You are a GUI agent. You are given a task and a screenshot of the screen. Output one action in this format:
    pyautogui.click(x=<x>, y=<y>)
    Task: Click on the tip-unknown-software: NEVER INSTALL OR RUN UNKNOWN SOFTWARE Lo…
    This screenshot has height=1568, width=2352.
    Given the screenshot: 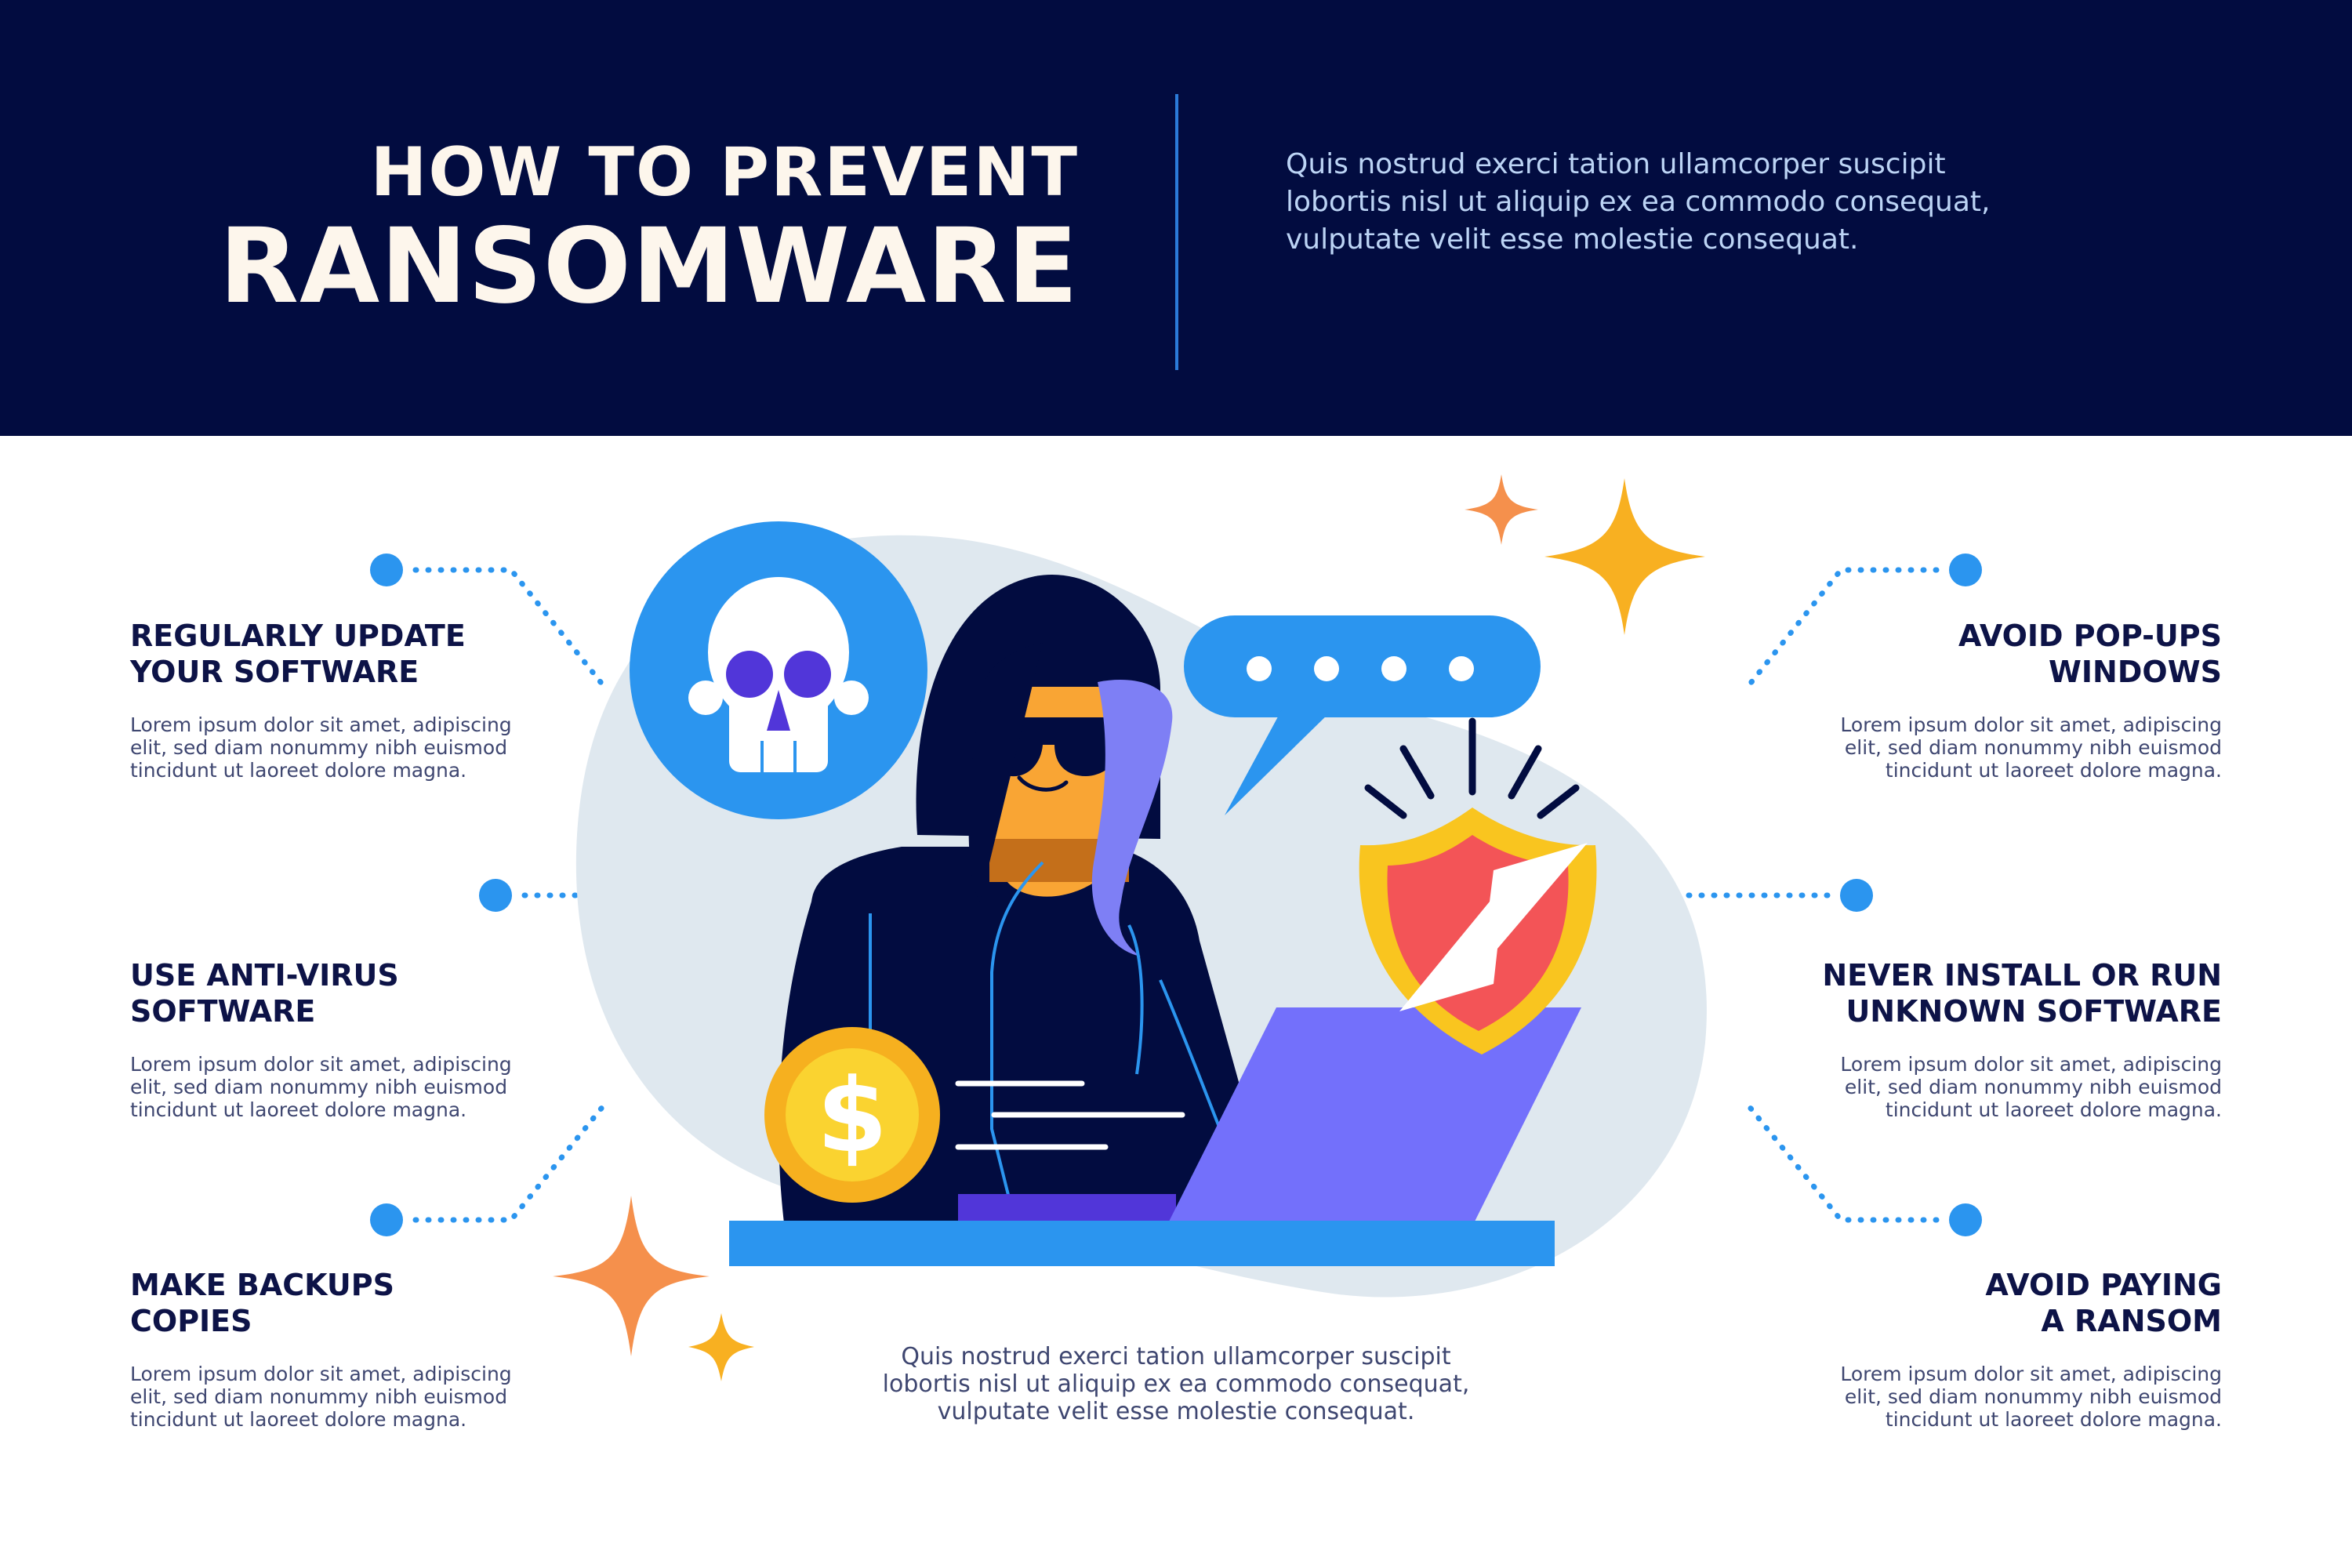 What is the action you would take?
    pyautogui.click(x=2002, y=1039)
    